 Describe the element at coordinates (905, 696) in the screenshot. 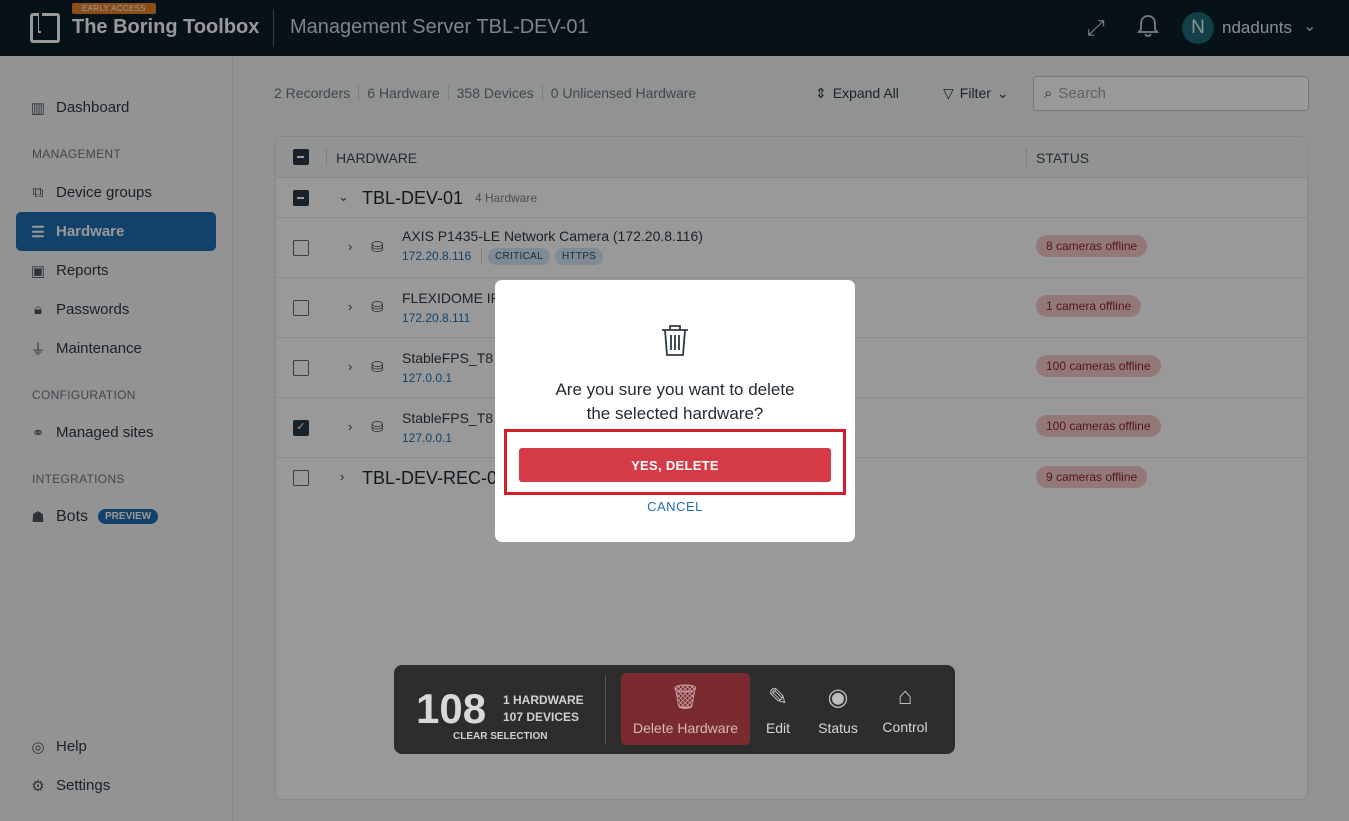

I see `broom-icon: ⌂` at that location.